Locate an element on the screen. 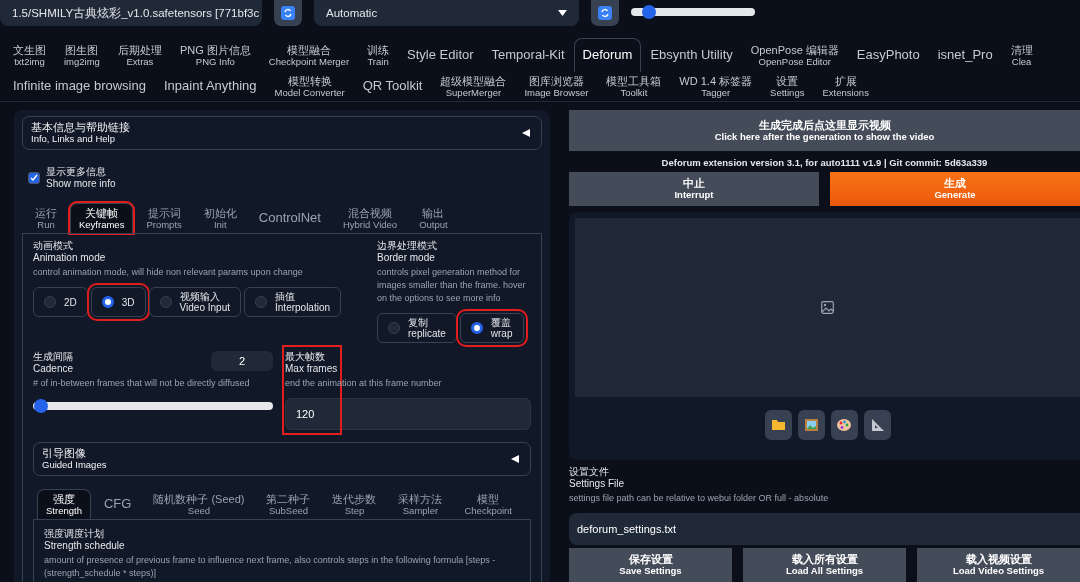 This screenshot has width=1080, height=582. section-tab: ControlNet is located at coordinates (289, 218).